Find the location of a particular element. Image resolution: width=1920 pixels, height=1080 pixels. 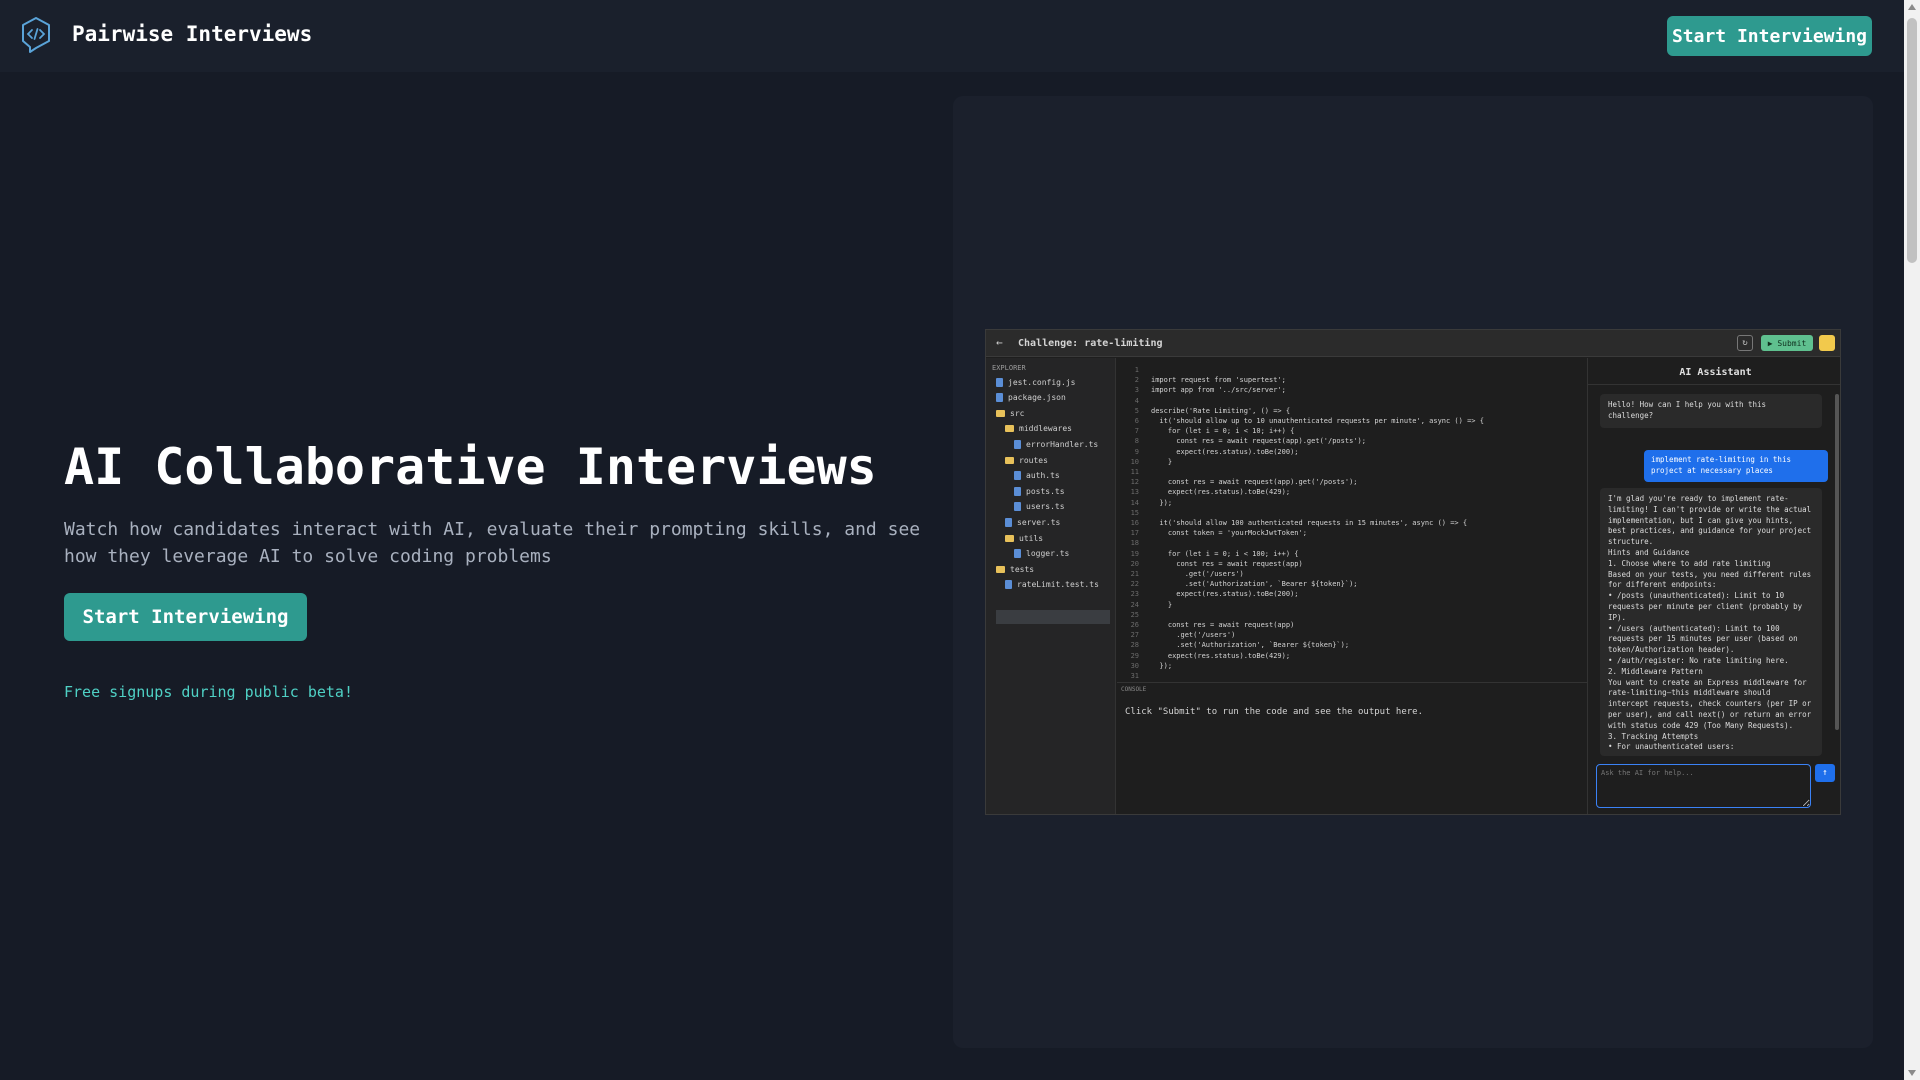

file-tree-label: rateLimit.test.ts is located at coordinates (1058, 585).